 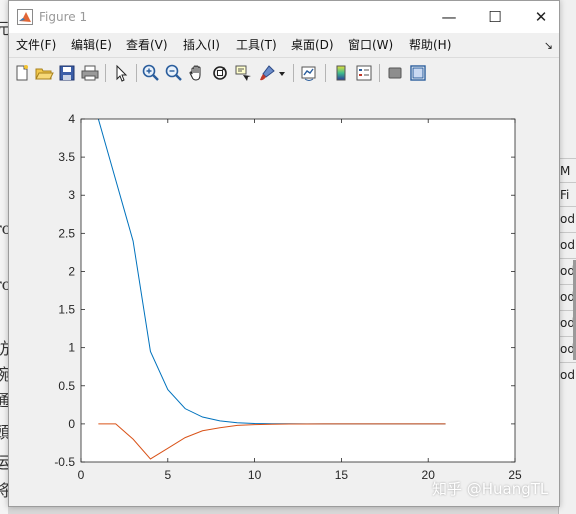 I want to click on menu-view: 查看(V), so click(x=147, y=45).